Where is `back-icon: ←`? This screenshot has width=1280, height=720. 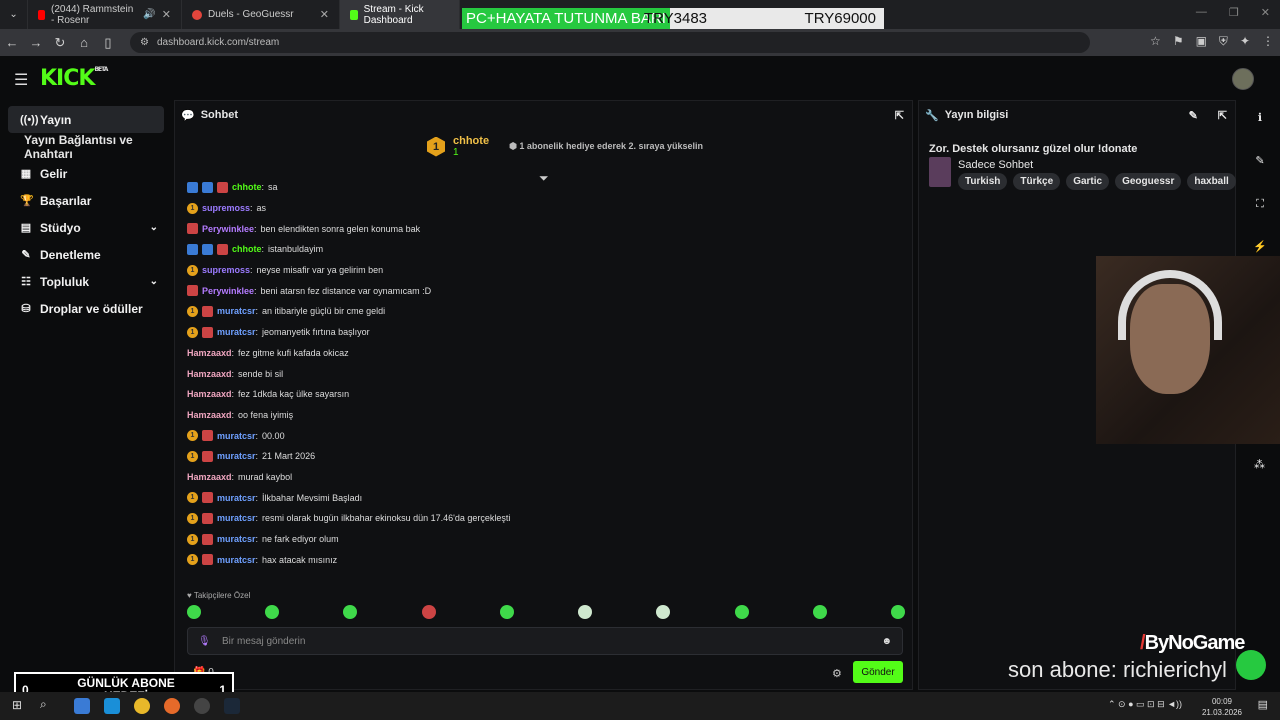
back-icon: ← is located at coordinates (12, 42).